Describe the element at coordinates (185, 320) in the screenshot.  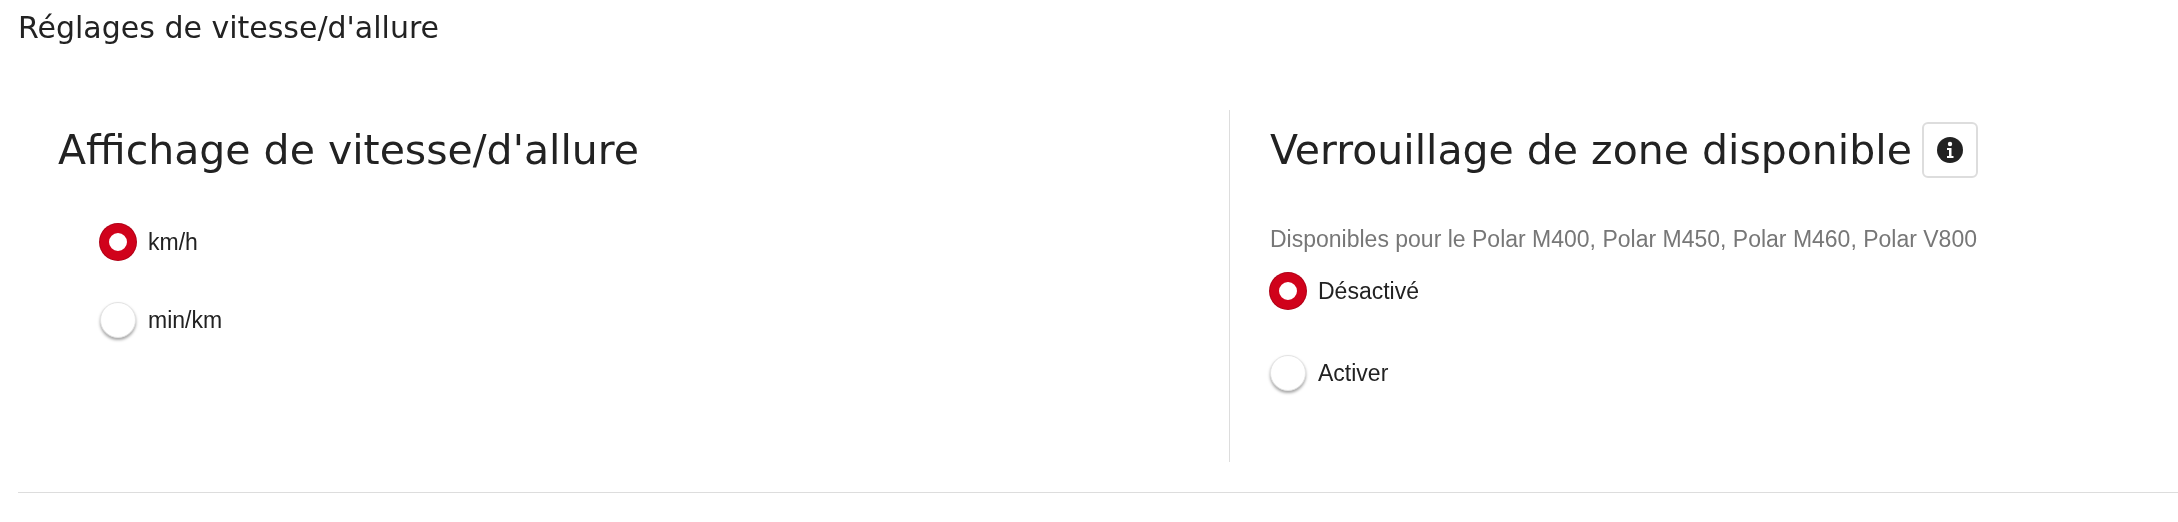
I see `radio-label: min/km` at that location.